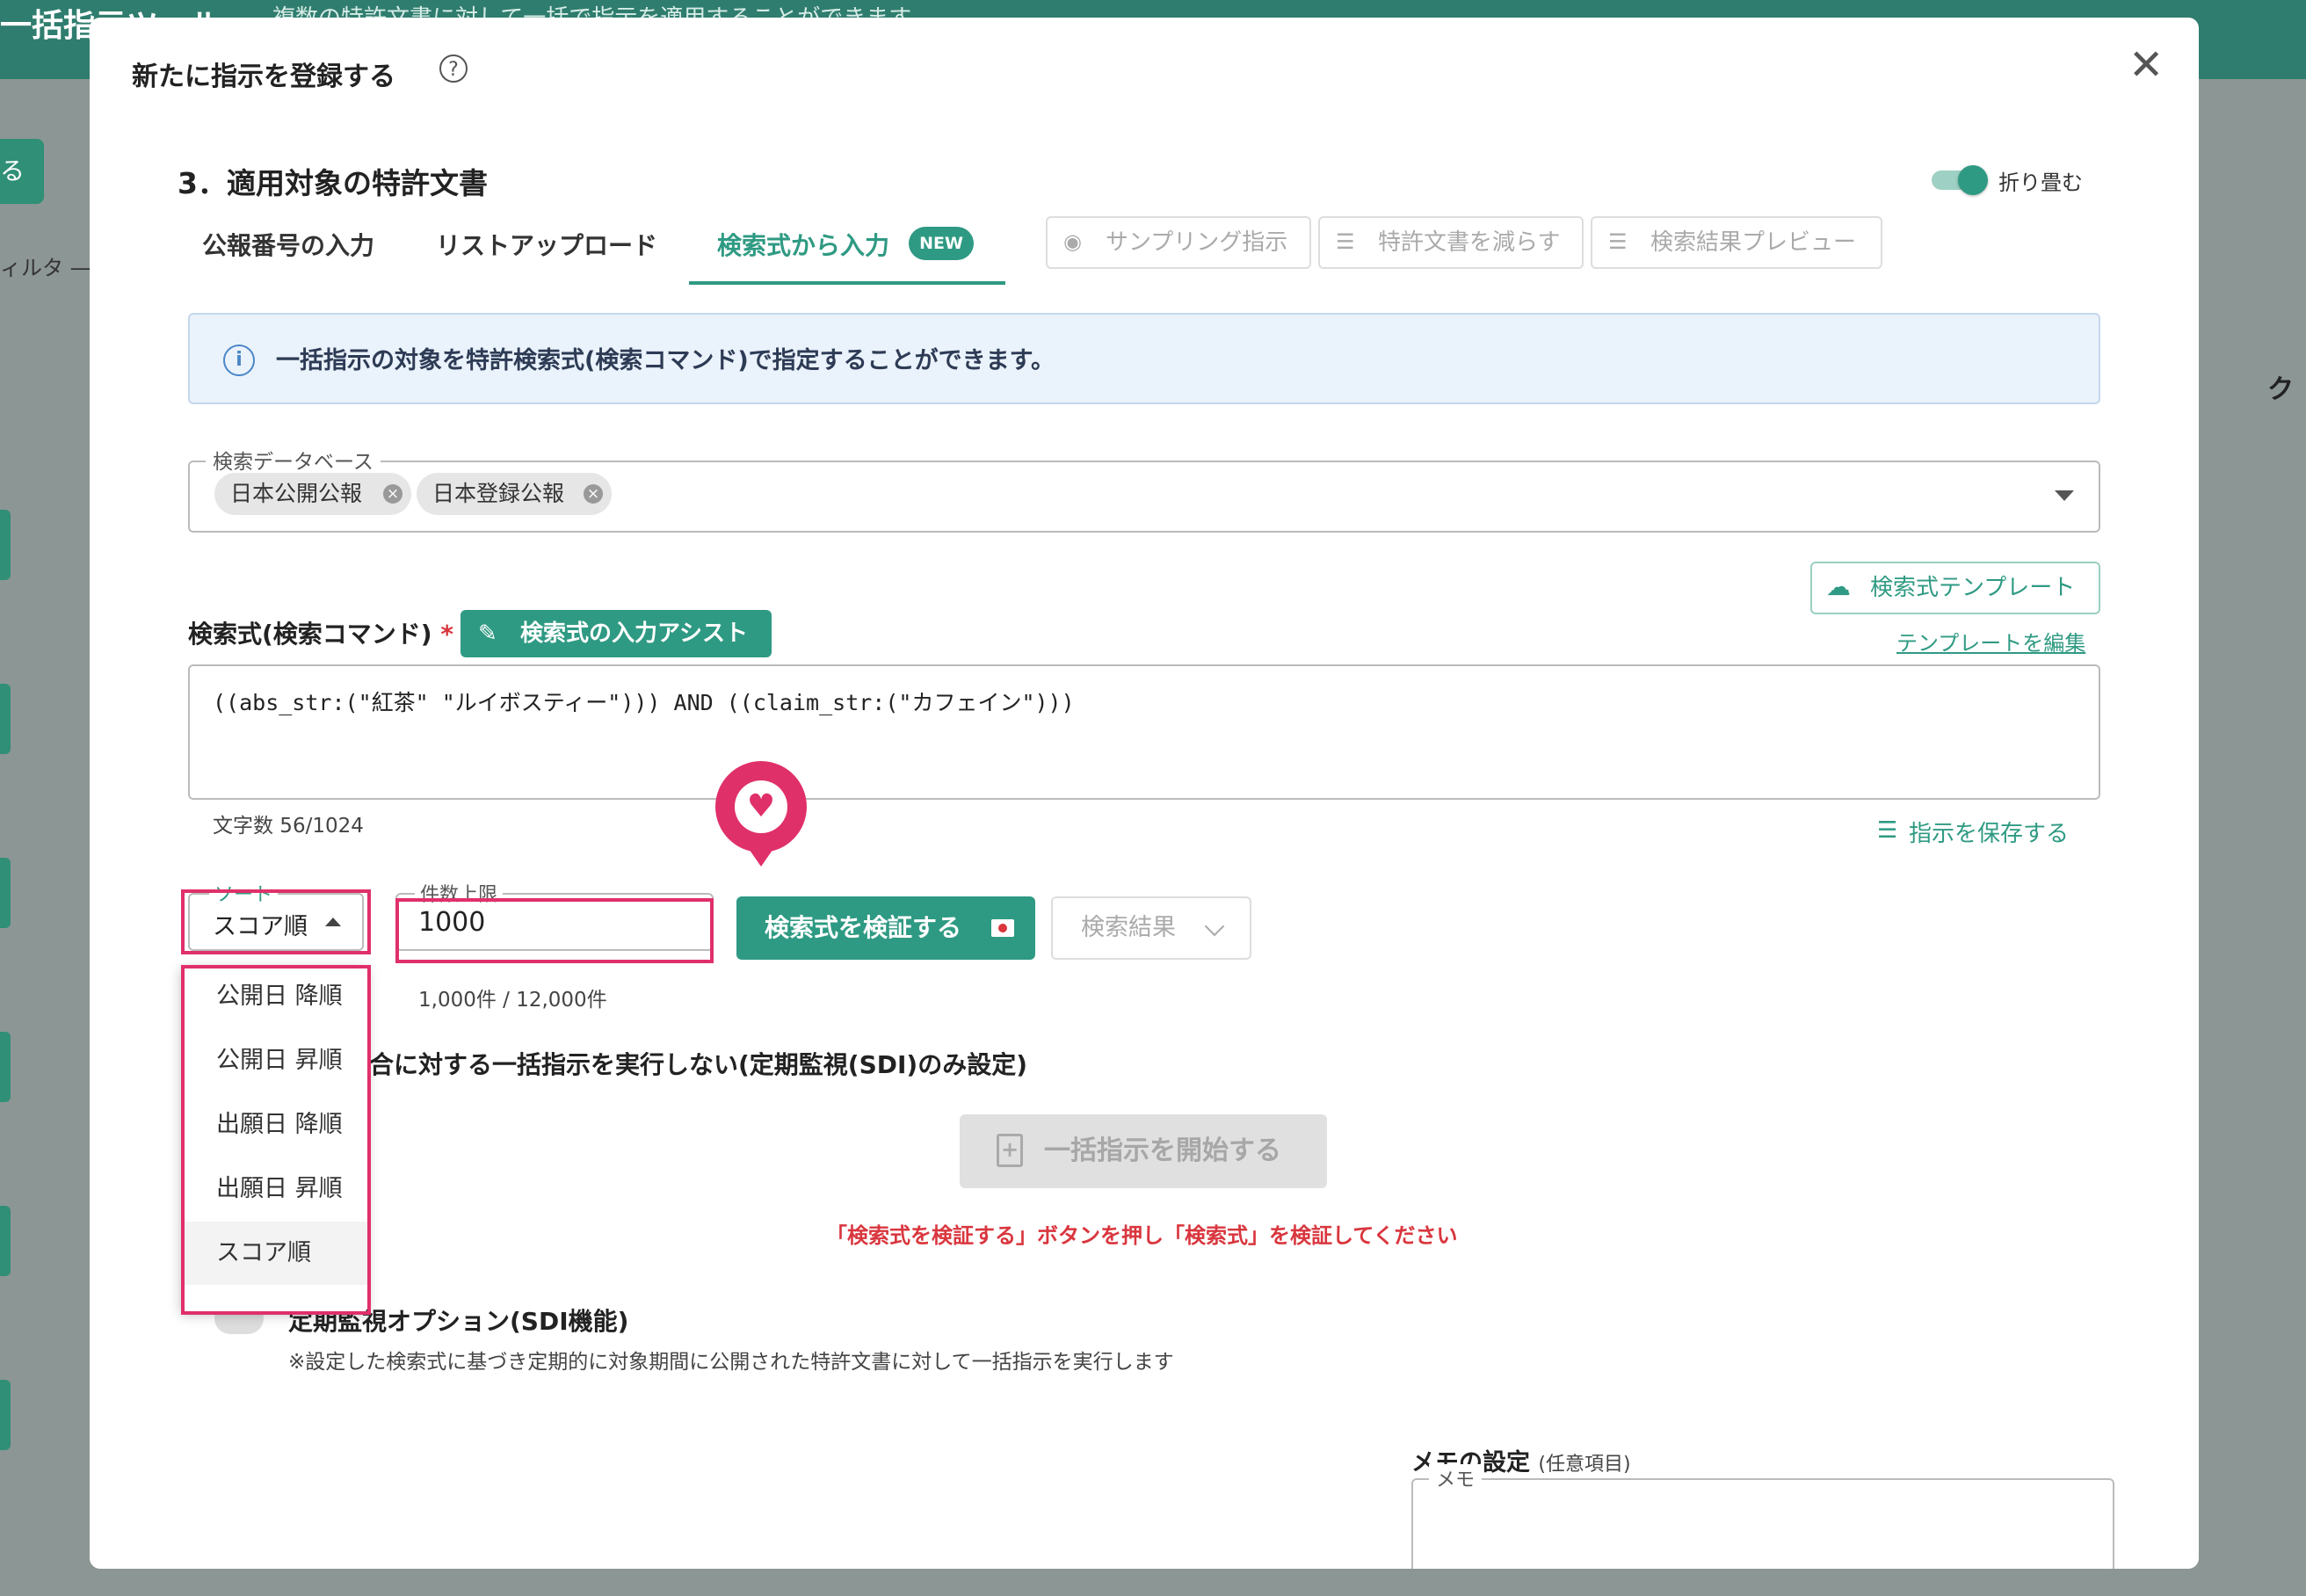  I want to click on memo-optional: (任意項目), so click(1584, 1465).